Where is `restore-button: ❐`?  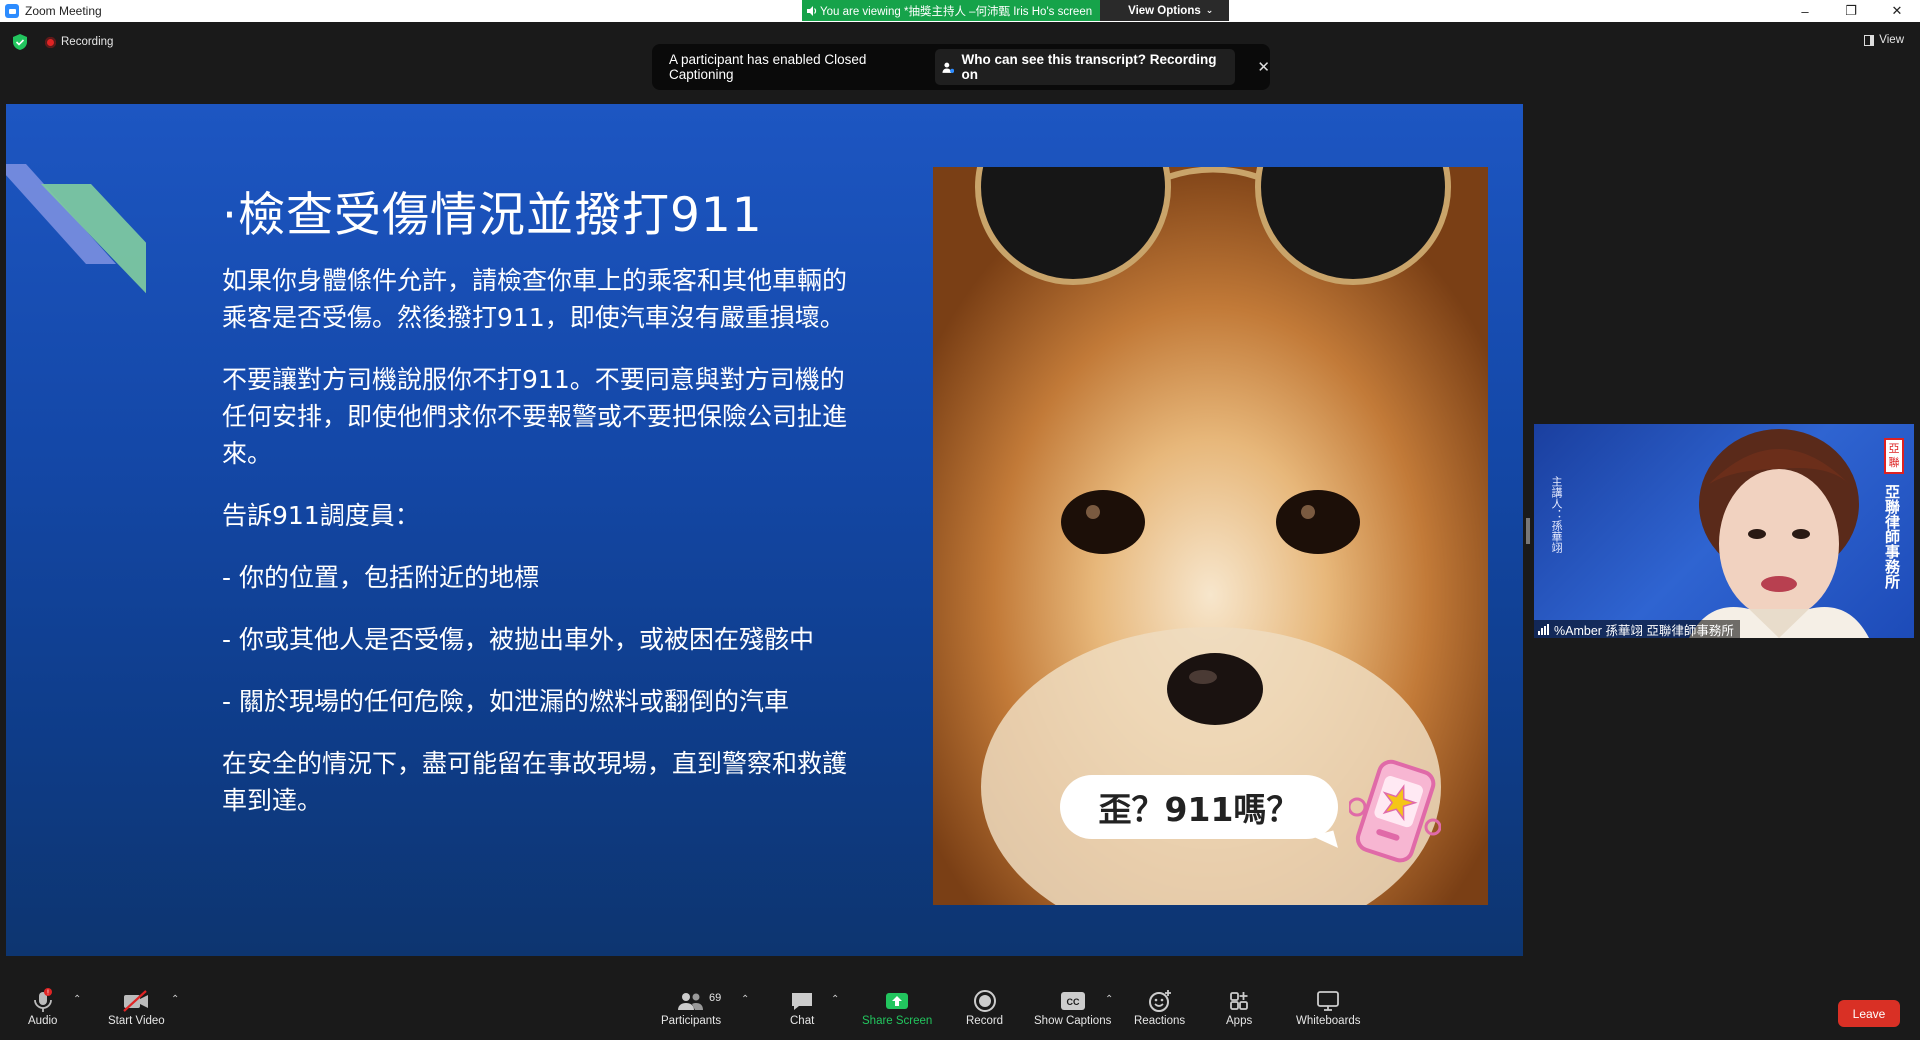 restore-button: ❐ is located at coordinates (1851, 11).